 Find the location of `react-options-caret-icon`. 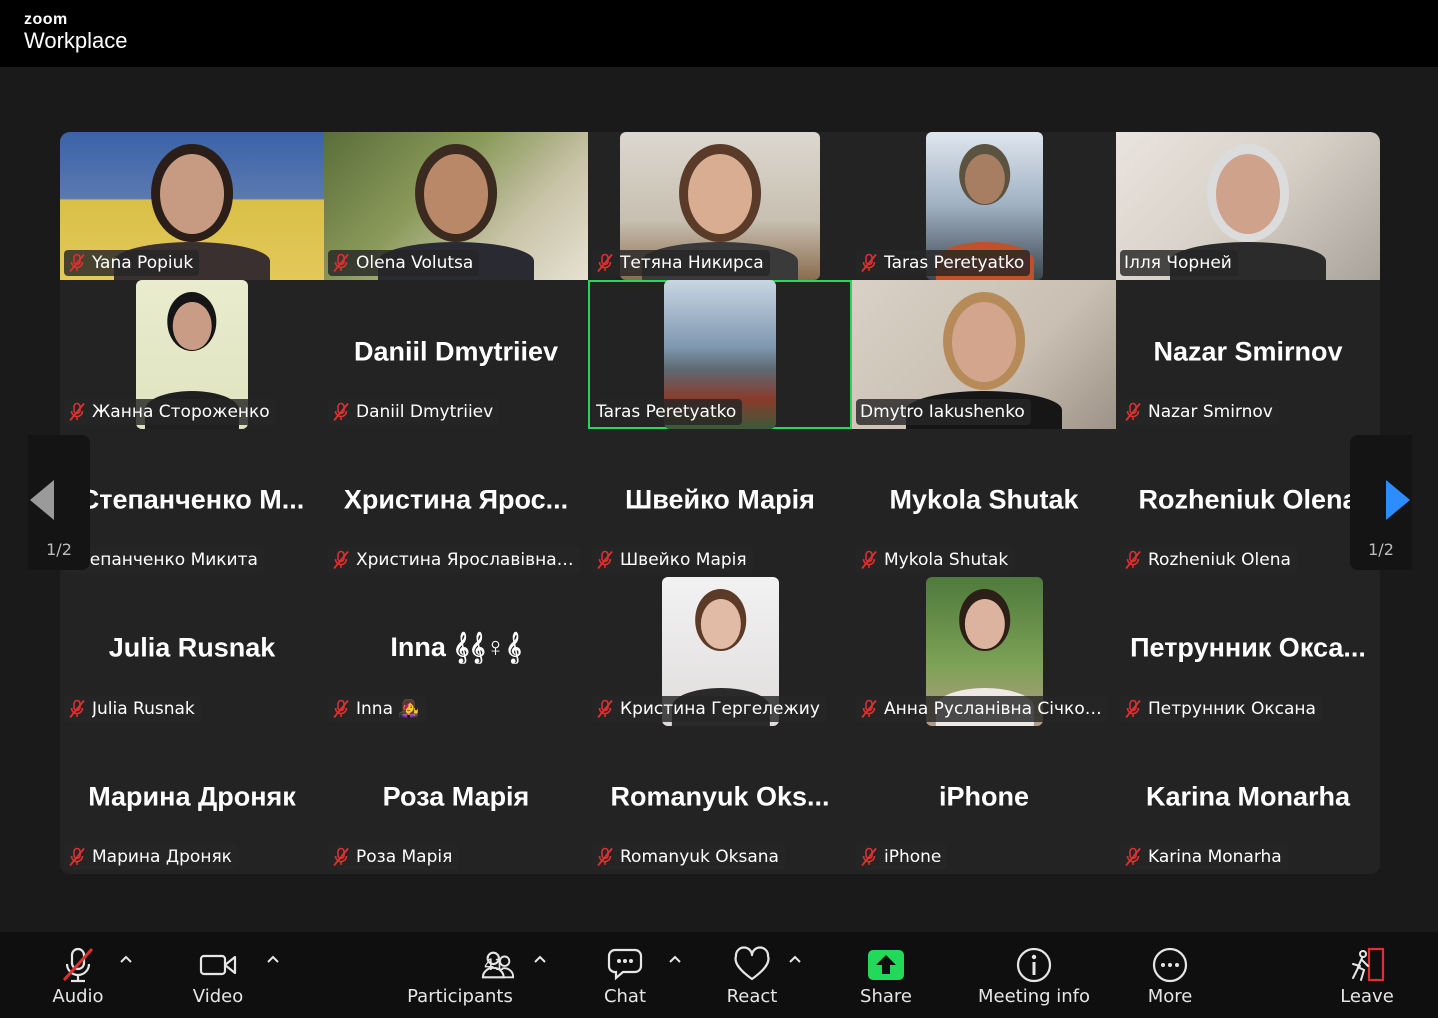

react-options-caret-icon is located at coordinates (795, 959).